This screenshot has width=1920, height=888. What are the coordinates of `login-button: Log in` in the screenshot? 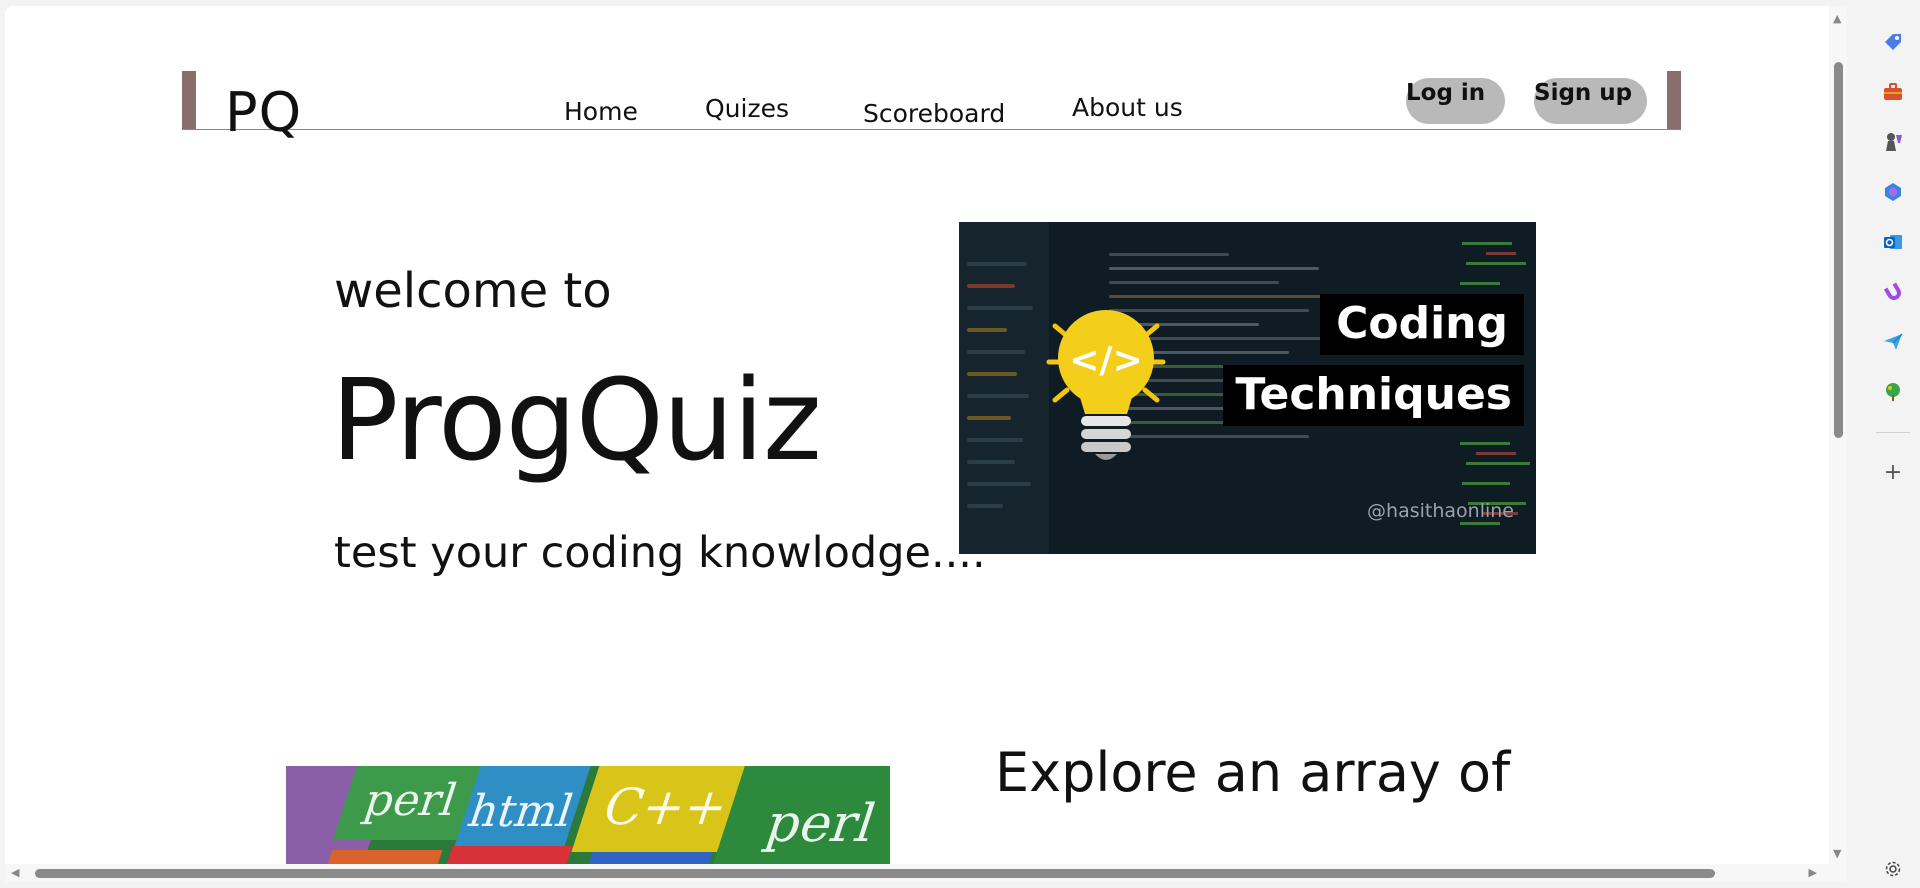 It's located at (1455, 101).